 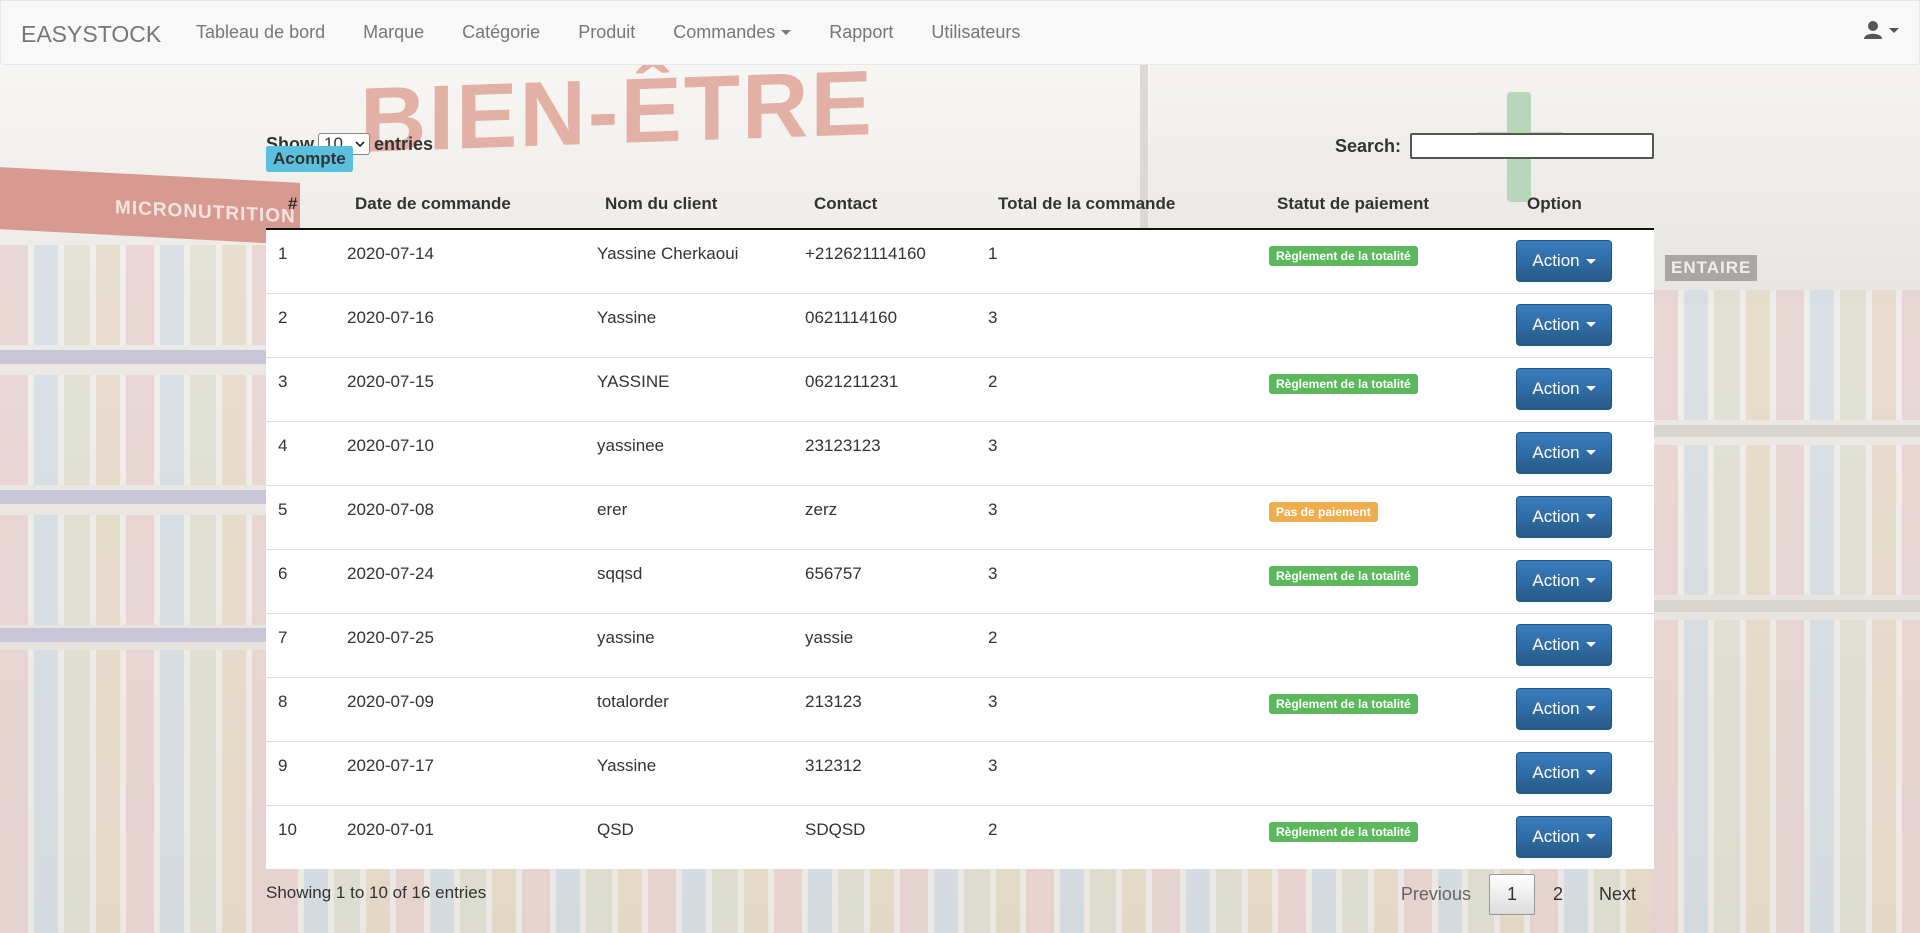 I want to click on client-name-cell: YASSINE, so click(x=701, y=388).